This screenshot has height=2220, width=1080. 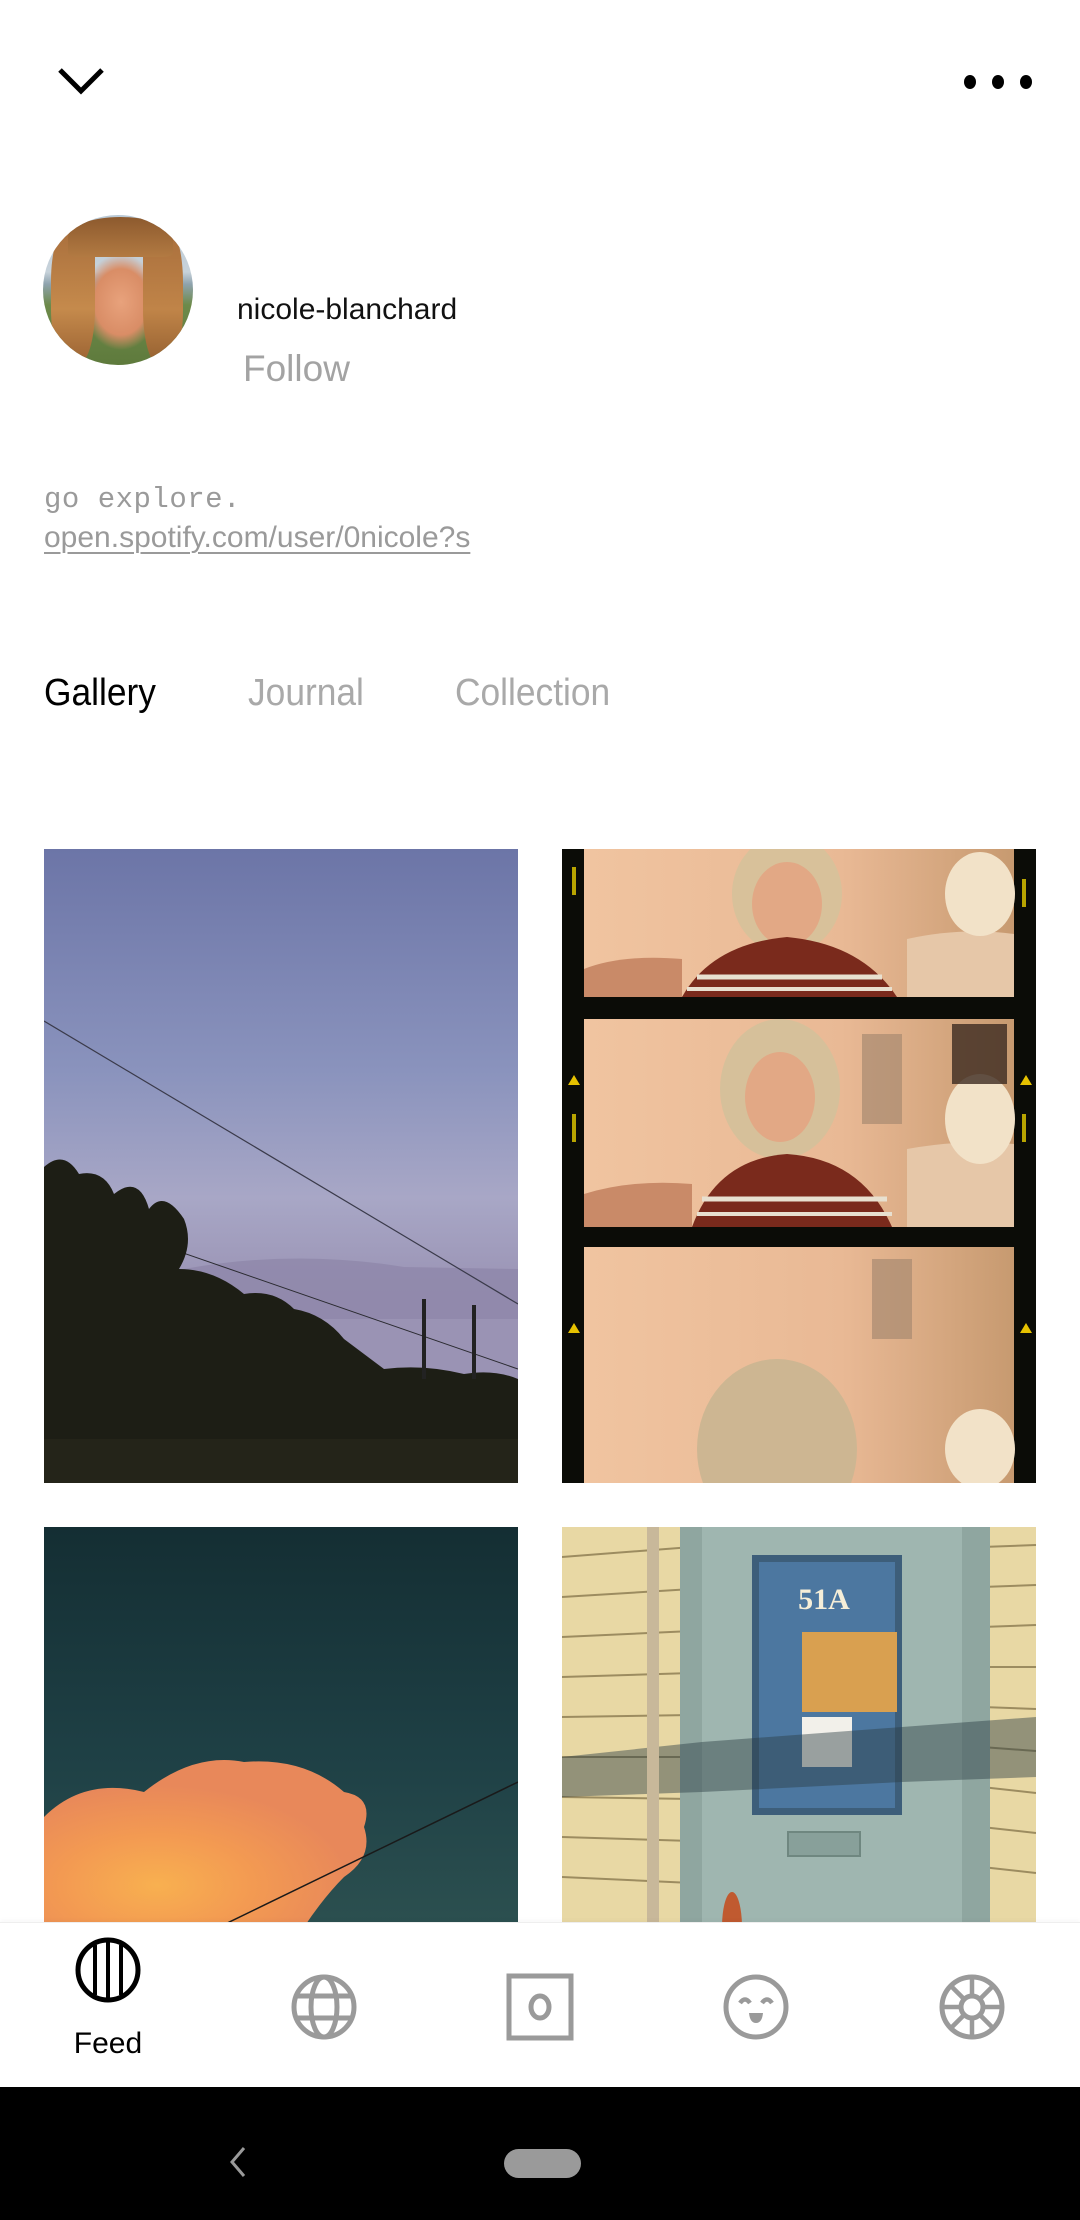 I want to click on feed-icon, so click(x=108, y=1970).